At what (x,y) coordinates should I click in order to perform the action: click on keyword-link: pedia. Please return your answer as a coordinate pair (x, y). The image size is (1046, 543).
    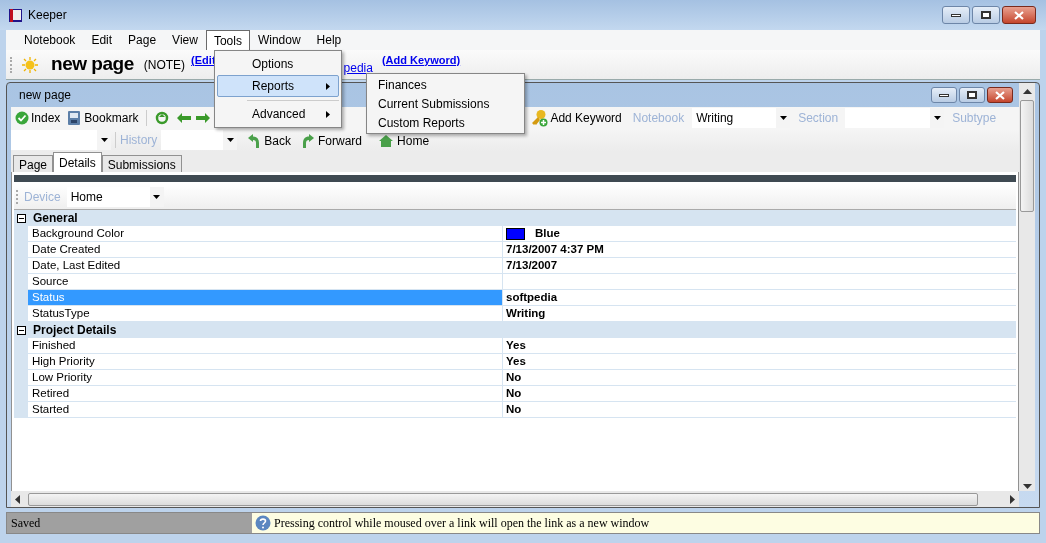
    Looking at the image, I should click on (358, 67).